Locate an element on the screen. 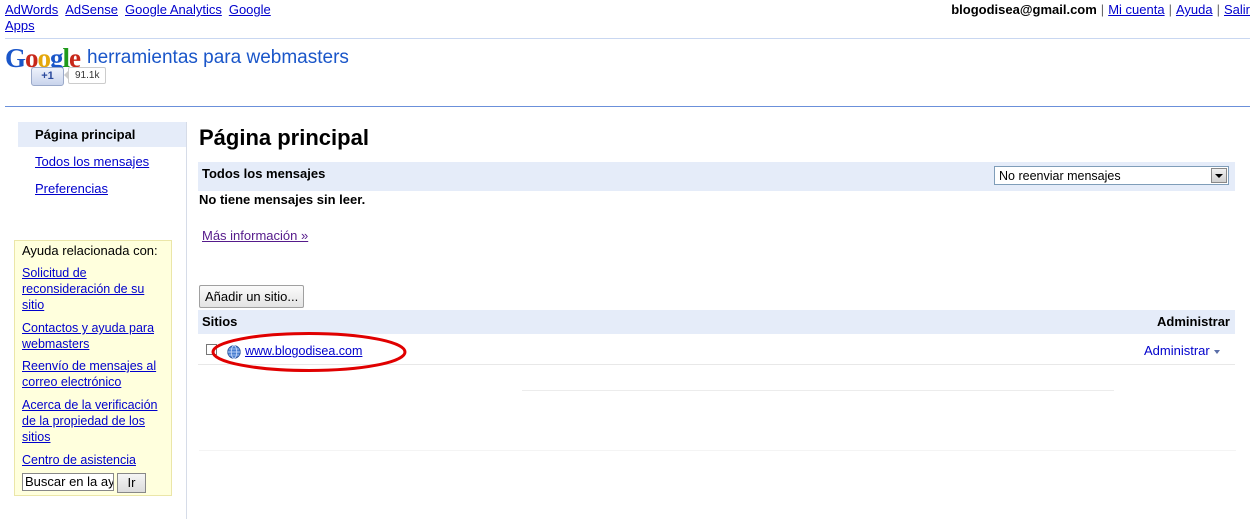  sign-out-link: Salir is located at coordinates (1237, 9).